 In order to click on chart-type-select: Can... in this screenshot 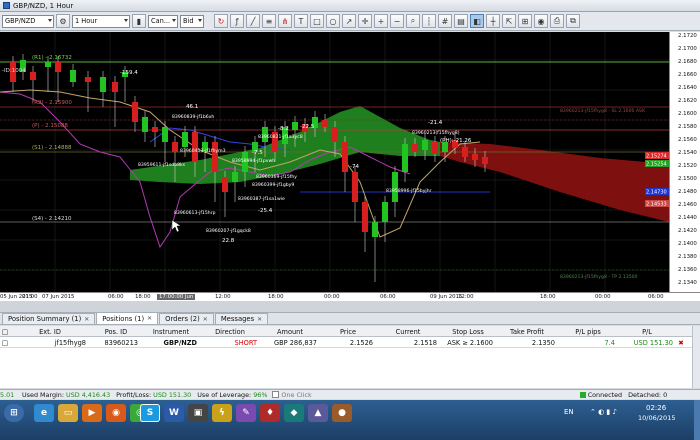, I will do `click(163, 21)`.